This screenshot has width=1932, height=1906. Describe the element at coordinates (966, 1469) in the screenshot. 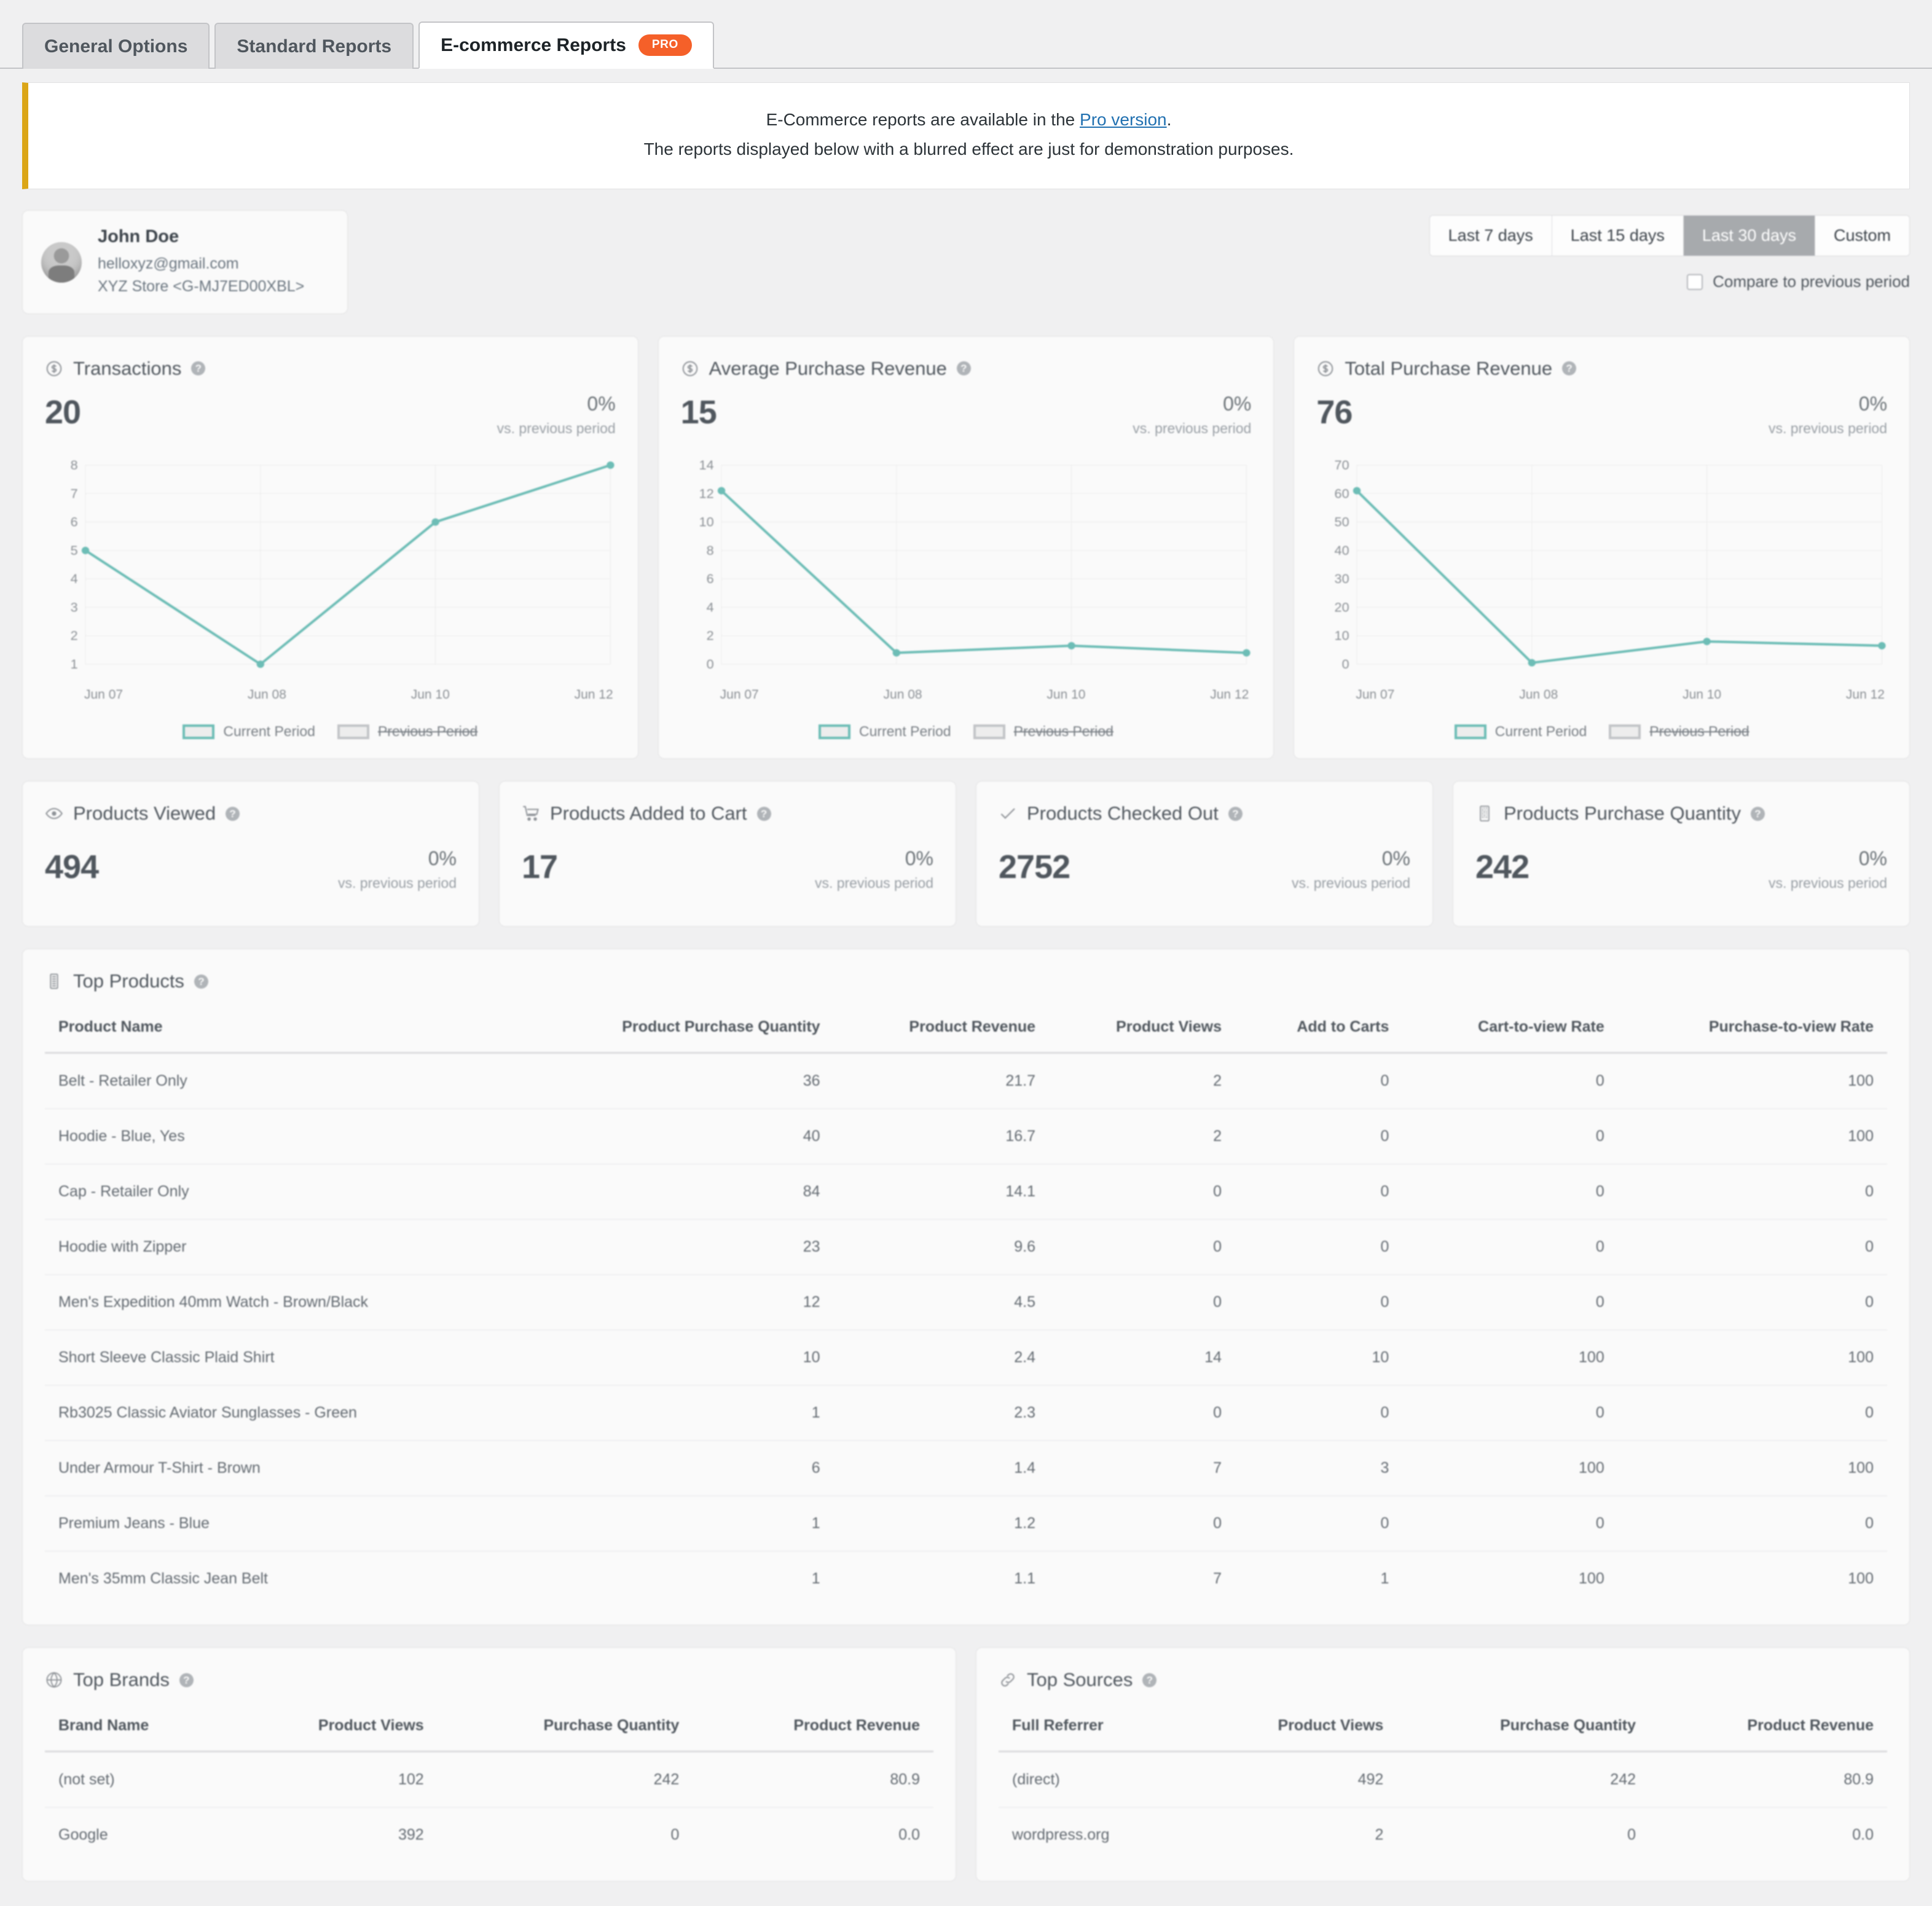

I see `table-row: Under Armour T-Shirt - Brown 6 1.4 7 3 100 100` at that location.